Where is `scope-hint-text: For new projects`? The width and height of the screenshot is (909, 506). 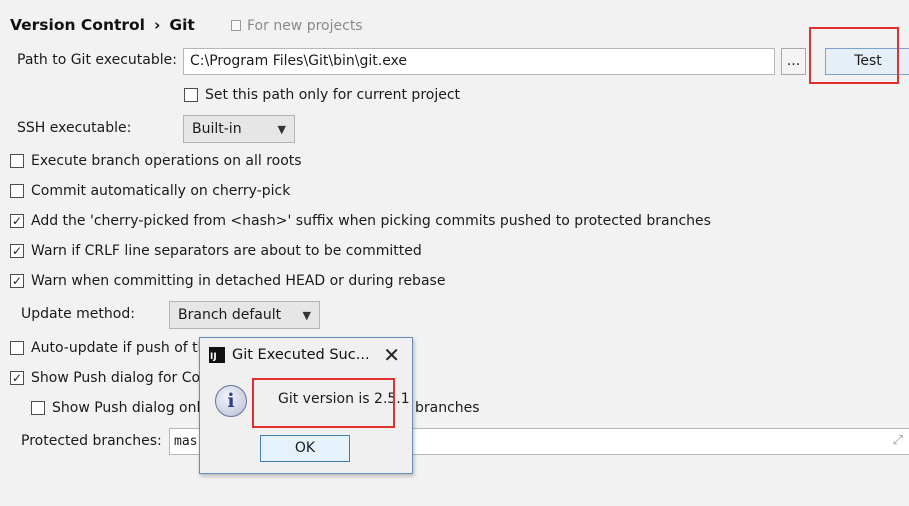 scope-hint-text: For new projects is located at coordinates (305, 26).